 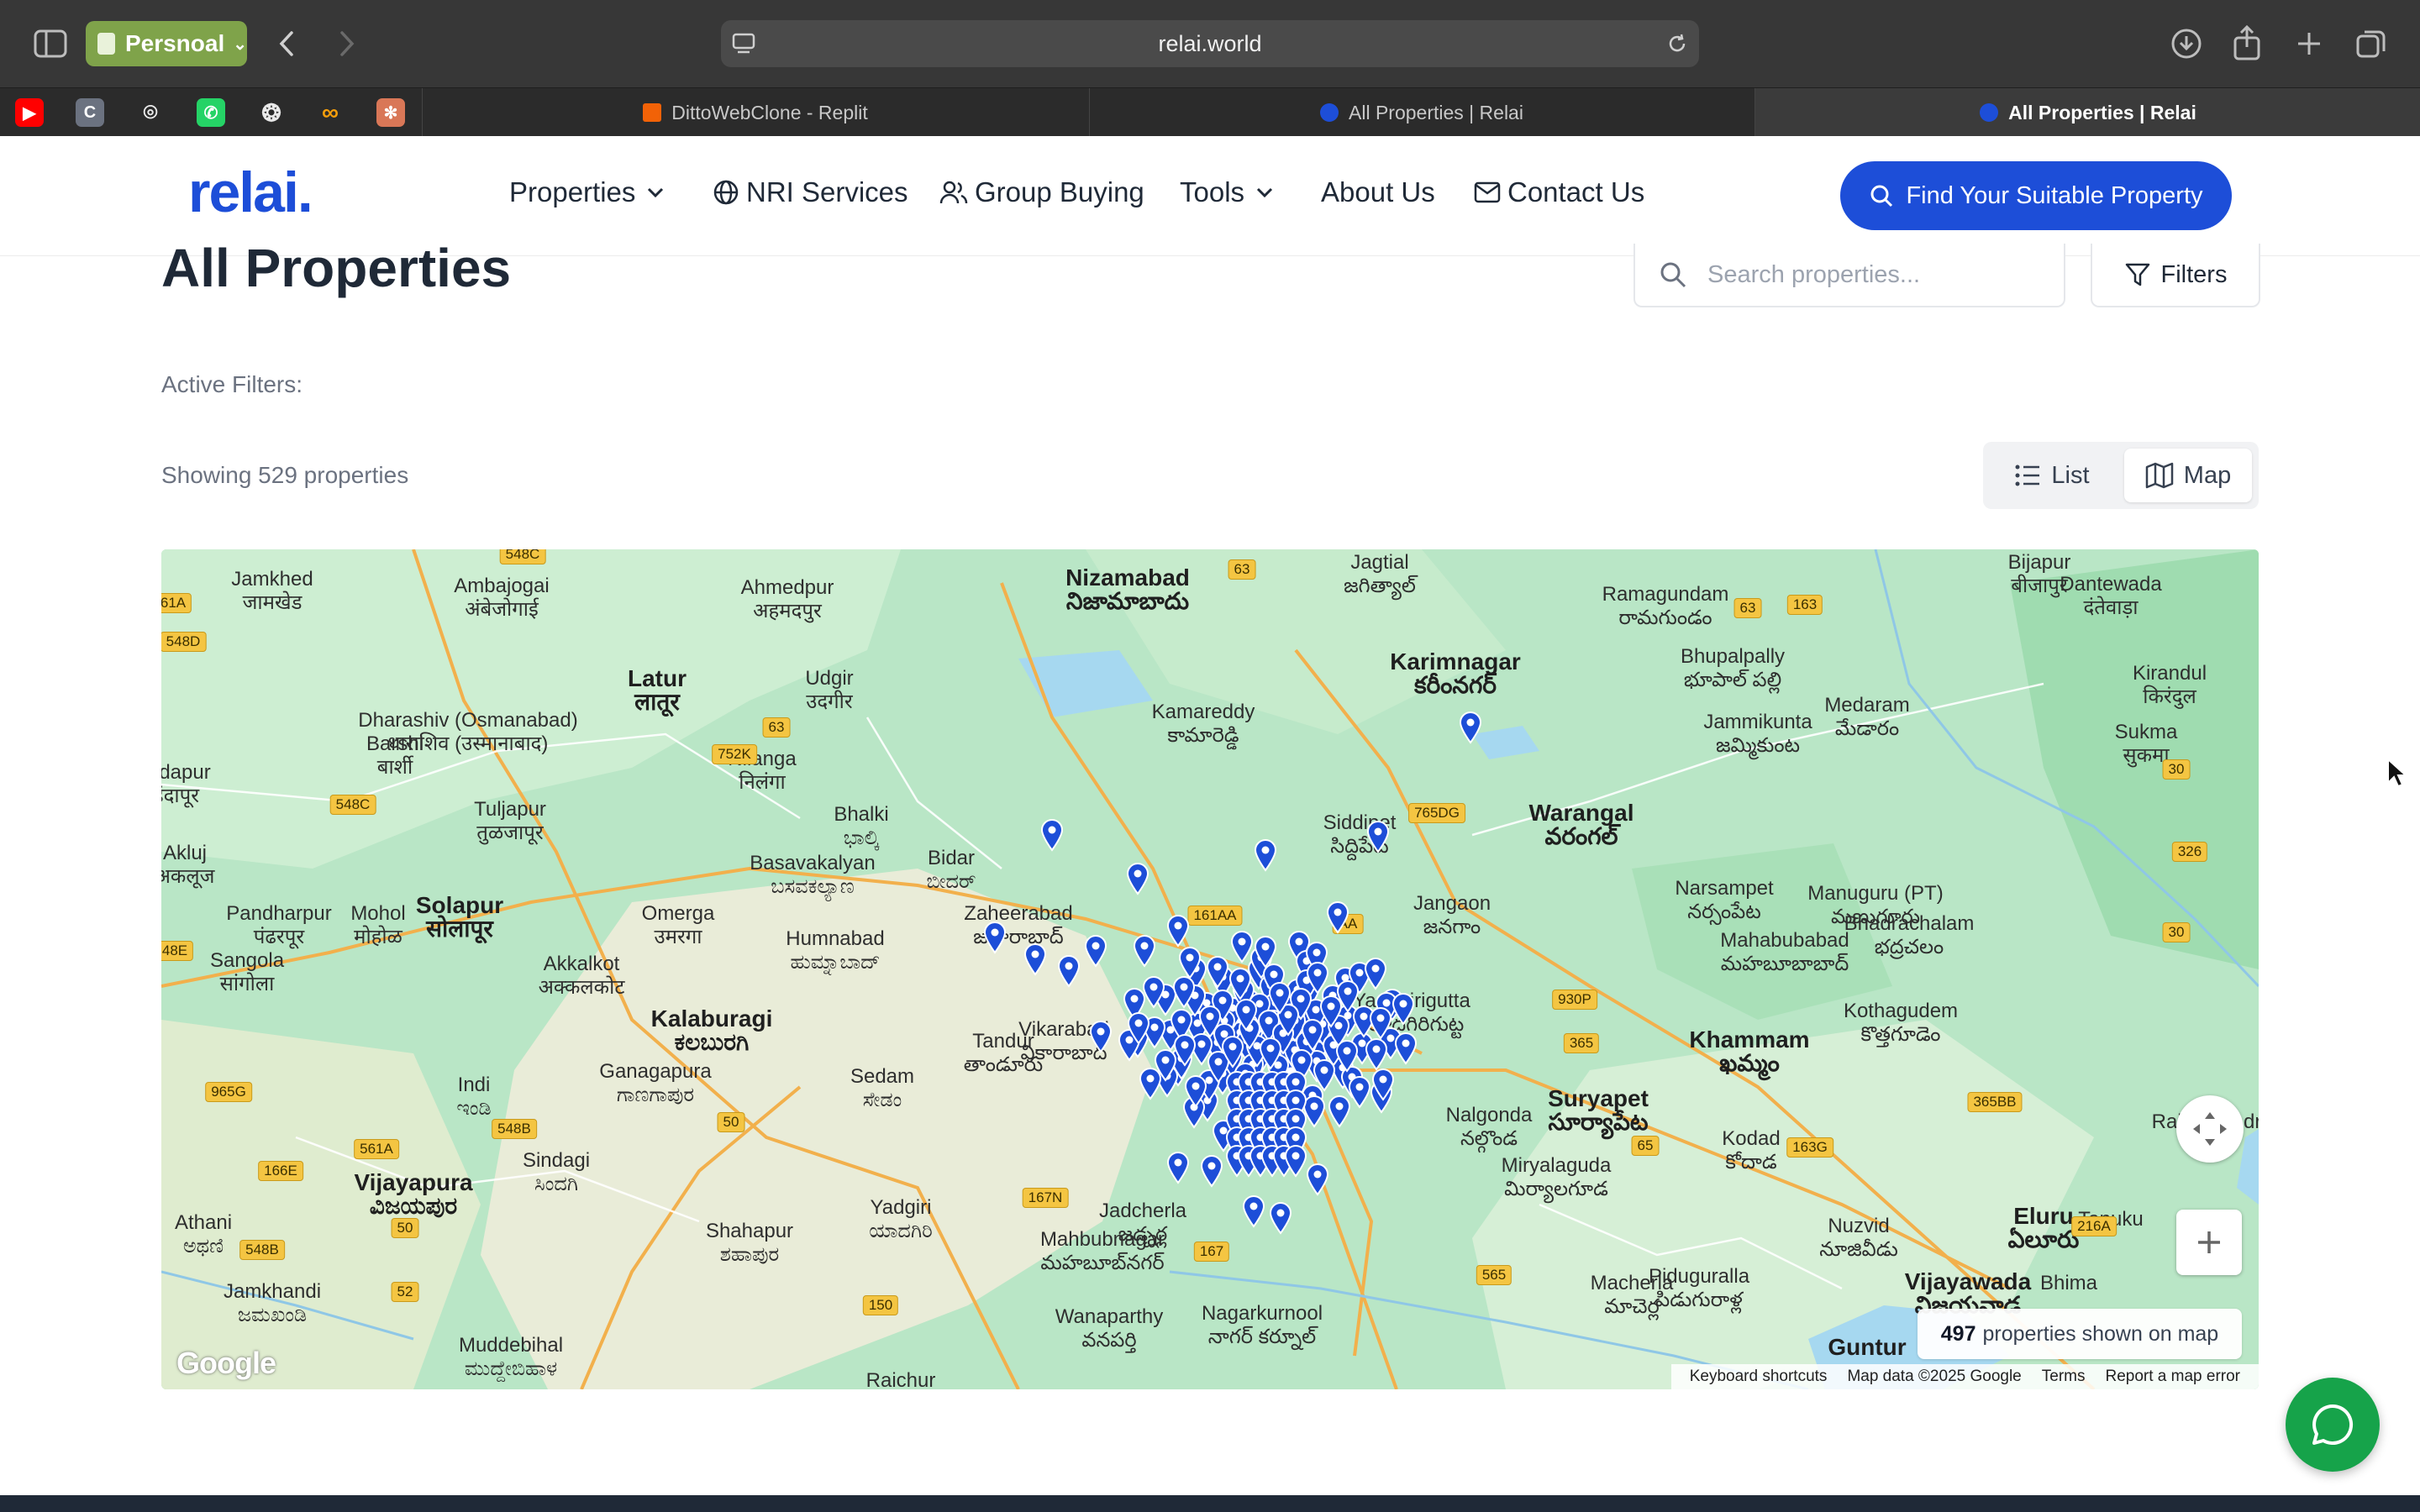 I want to click on city-name: Indapur, so click(x=186, y=772).